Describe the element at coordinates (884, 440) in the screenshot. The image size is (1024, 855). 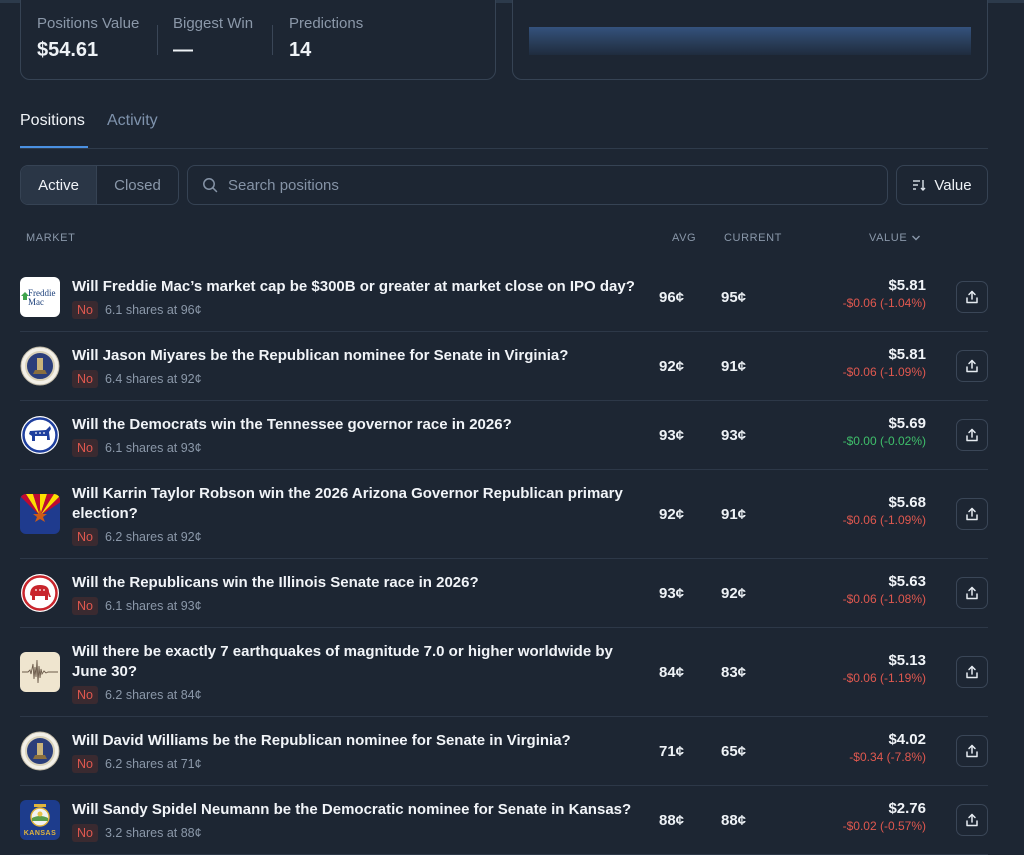
I see `value-change: -$0.00 (-0.02%)` at that location.